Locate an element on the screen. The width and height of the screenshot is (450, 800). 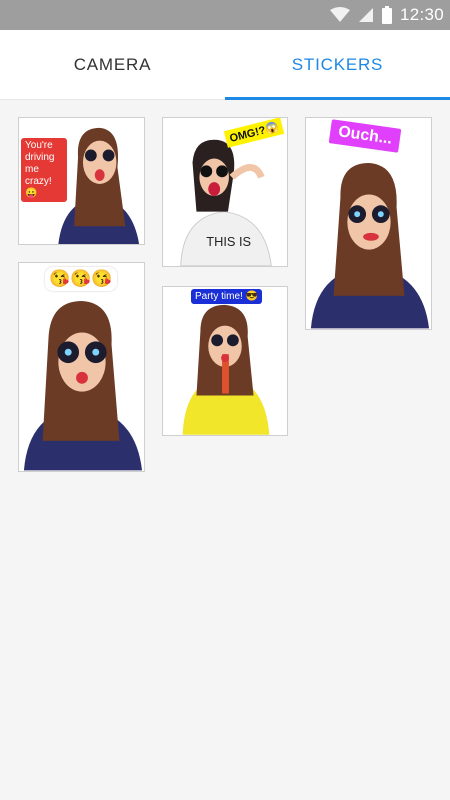
sticker-image: THIS IS is located at coordinates (225, 192).